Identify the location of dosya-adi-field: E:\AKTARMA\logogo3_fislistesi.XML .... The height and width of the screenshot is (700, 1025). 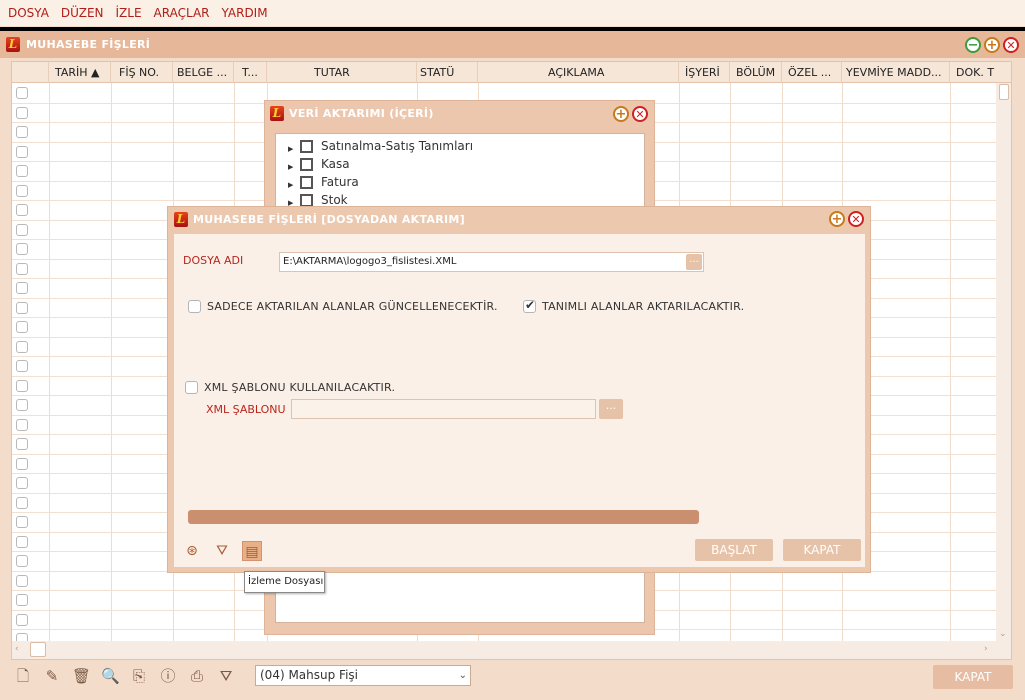
(491, 262).